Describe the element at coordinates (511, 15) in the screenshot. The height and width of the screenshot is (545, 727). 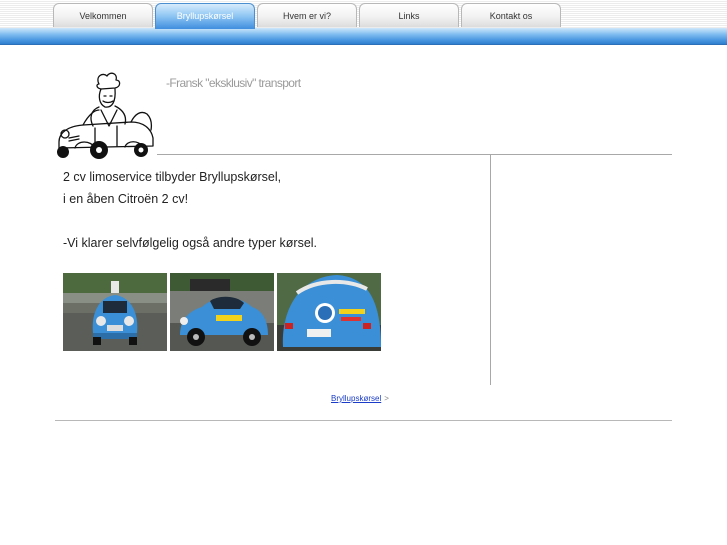
I see `tab-kontakt-os: Kontakt os` at that location.